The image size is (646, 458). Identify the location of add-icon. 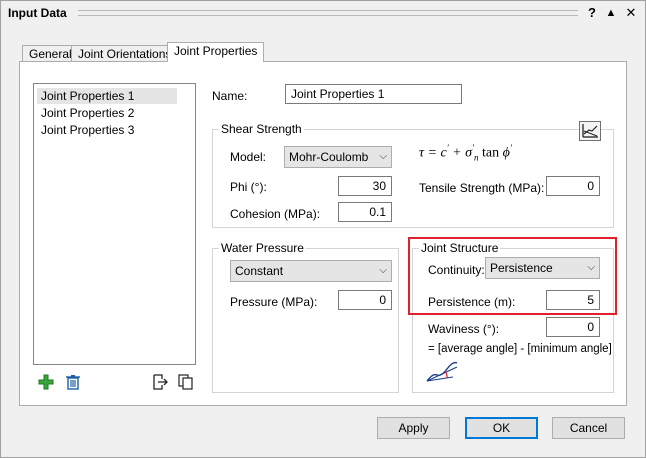
(46, 382).